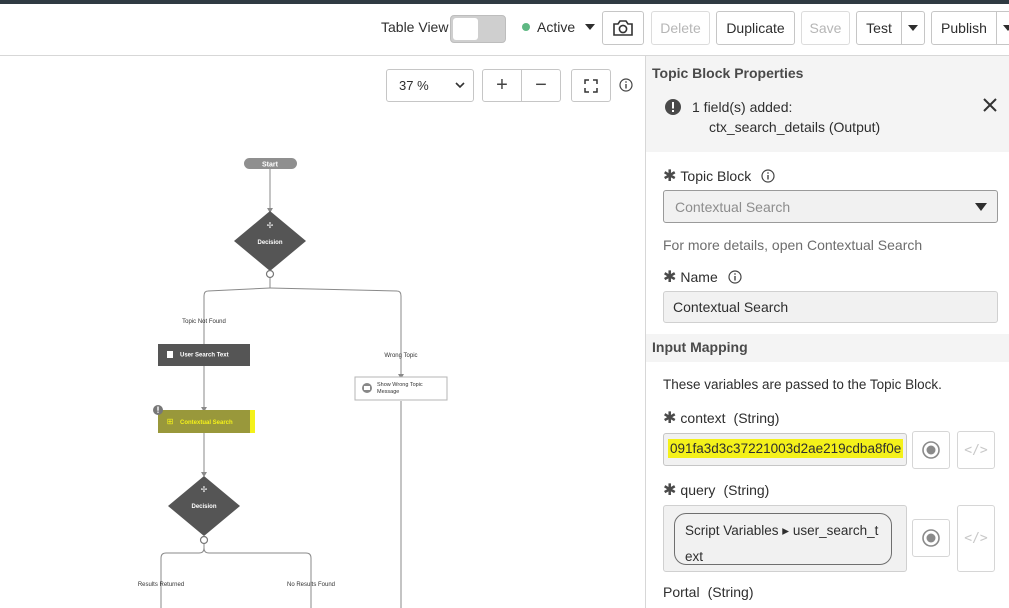 This screenshot has width=1009, height=608. What do you see at coordinates (203, 507) in the screenshot?
I see `flow-node-decision-2-label: Decision` at bounding box center [203, 507].